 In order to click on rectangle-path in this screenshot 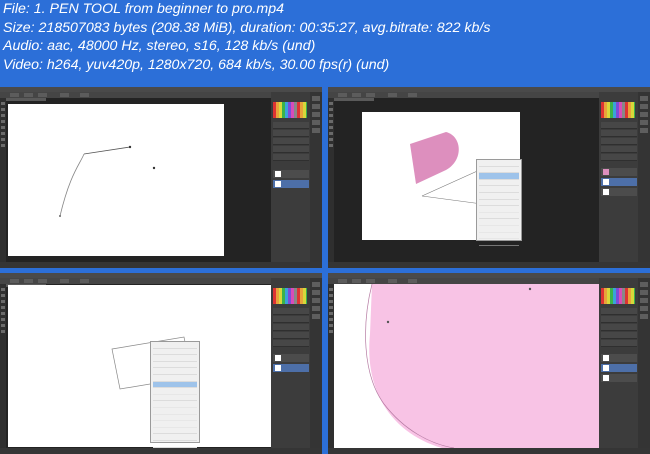, I will do `click(152, 363)`.